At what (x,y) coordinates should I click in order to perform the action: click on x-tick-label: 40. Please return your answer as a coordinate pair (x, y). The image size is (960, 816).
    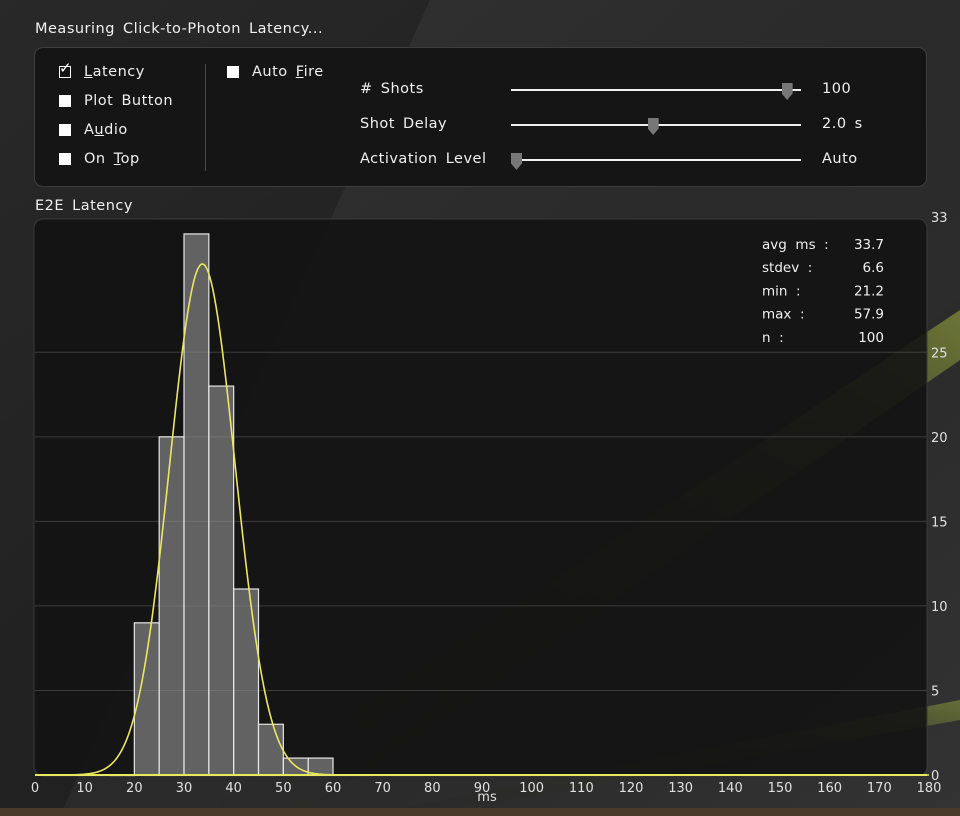
    Looking at the image, I should click on (233, 788).